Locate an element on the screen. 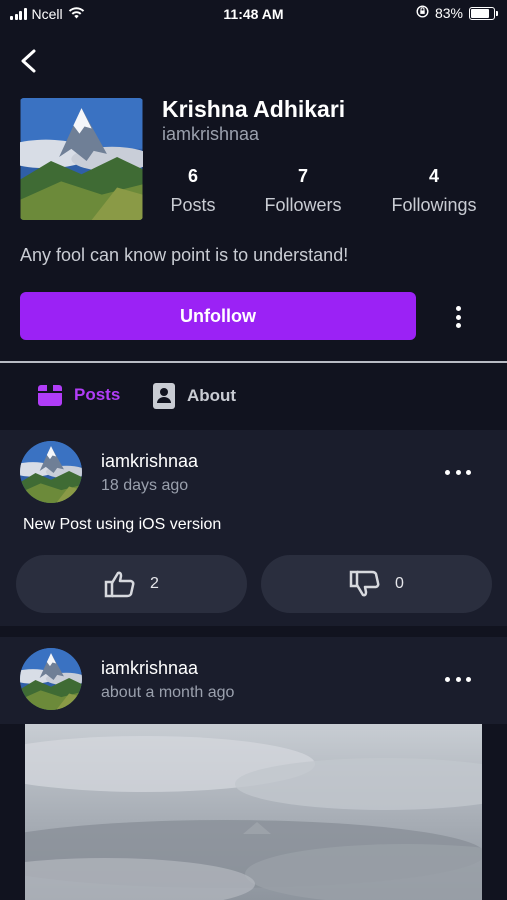 The image size is (507, 900). tab-label: Posts is located at coordinates (97, 394).